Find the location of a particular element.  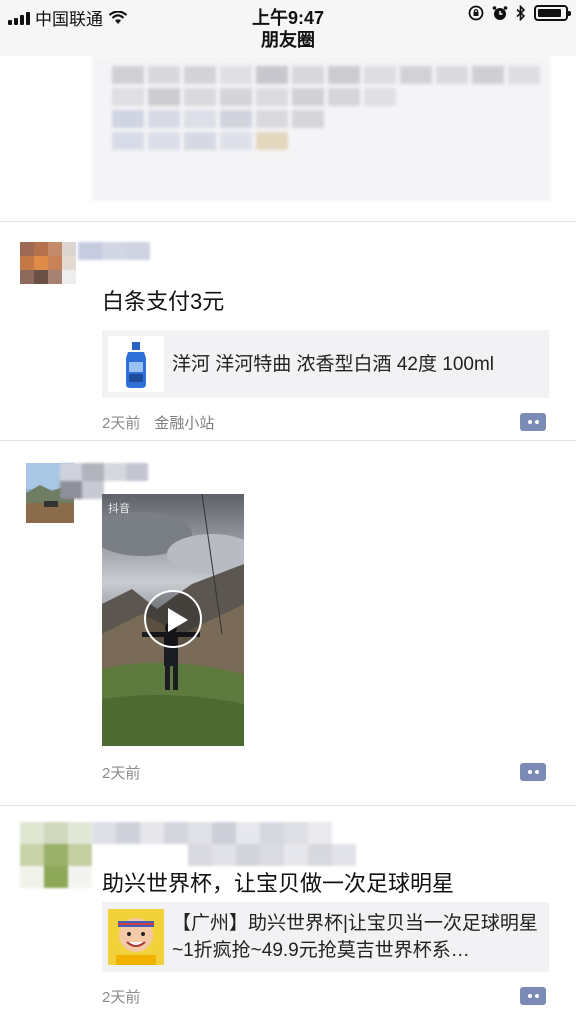

orientation-lock-icon is located at coordinates (476, 13).